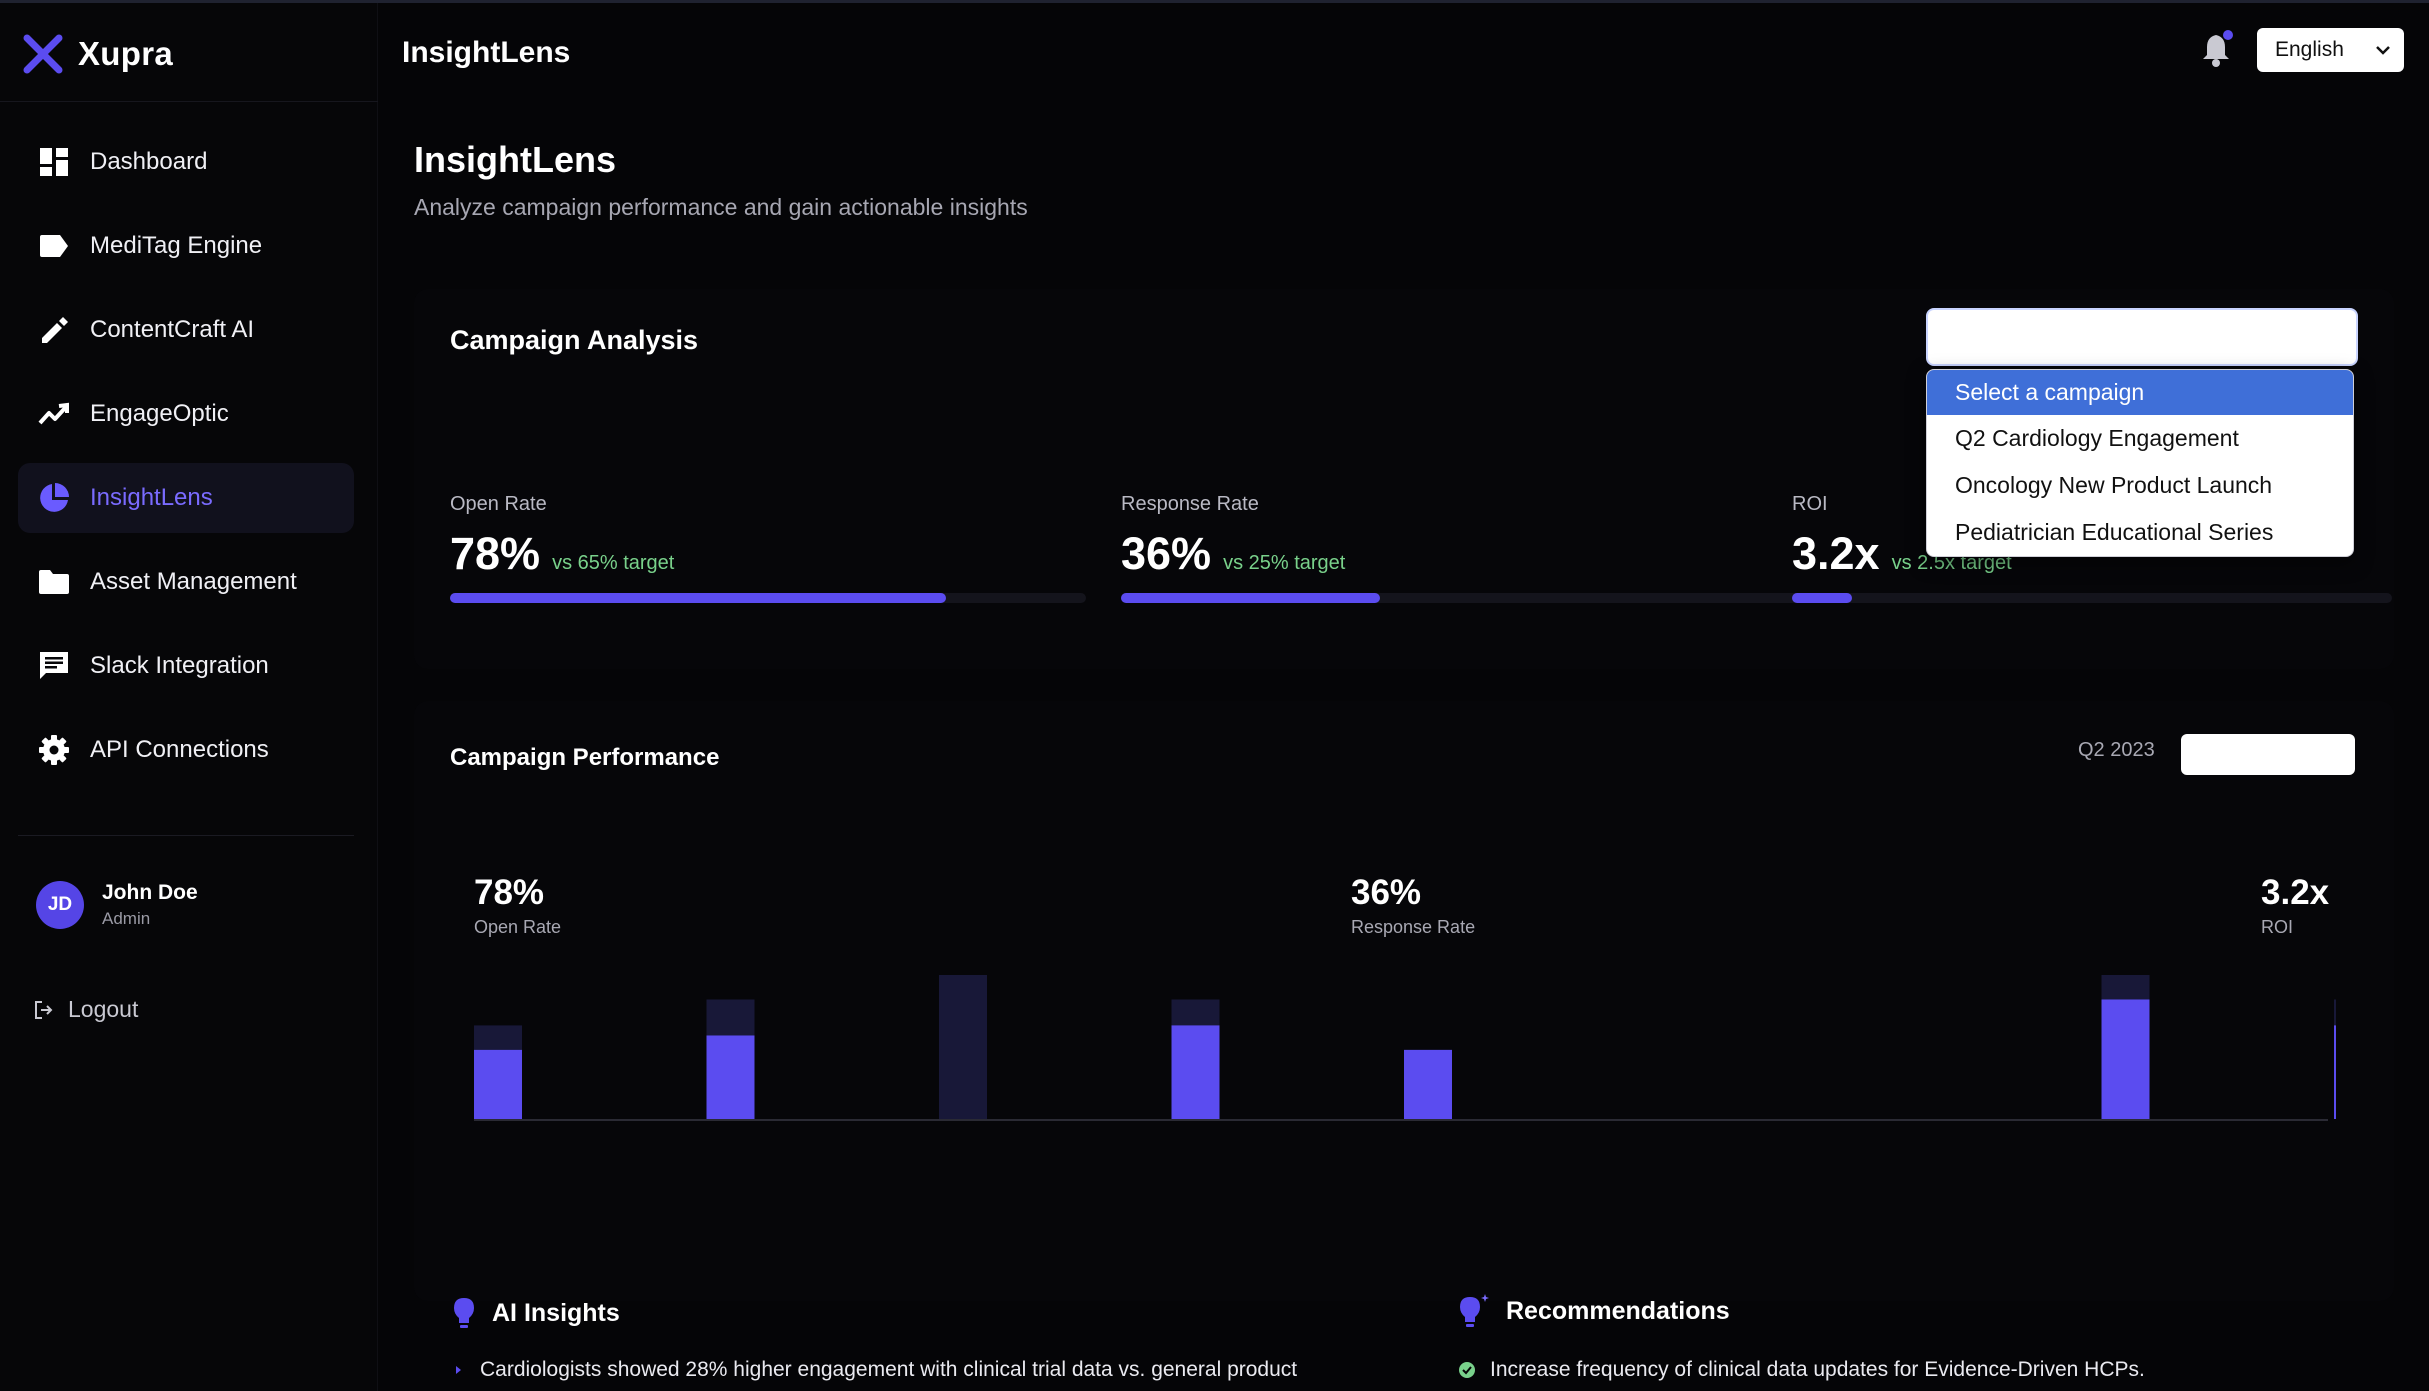  Describe the element at coordinates (1403, 52) in the screenshot. I see `top-bar: InsightLens English` at that location.